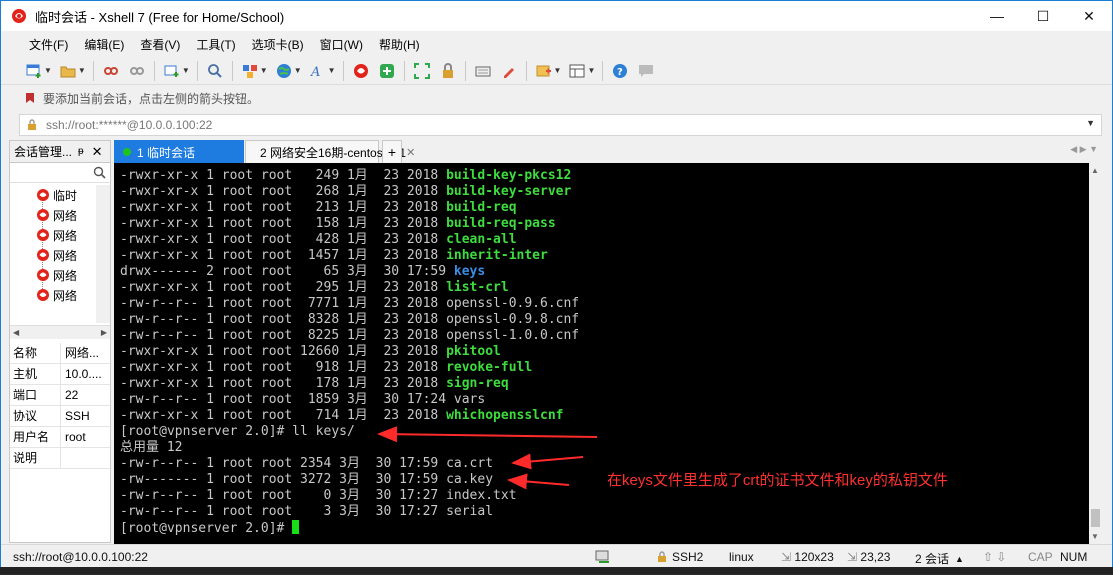 This screenshot has height=575, width=1113. Describe the element at coordinates (68, 71) in the screenshot. I see `open-folder-icon` at that location.